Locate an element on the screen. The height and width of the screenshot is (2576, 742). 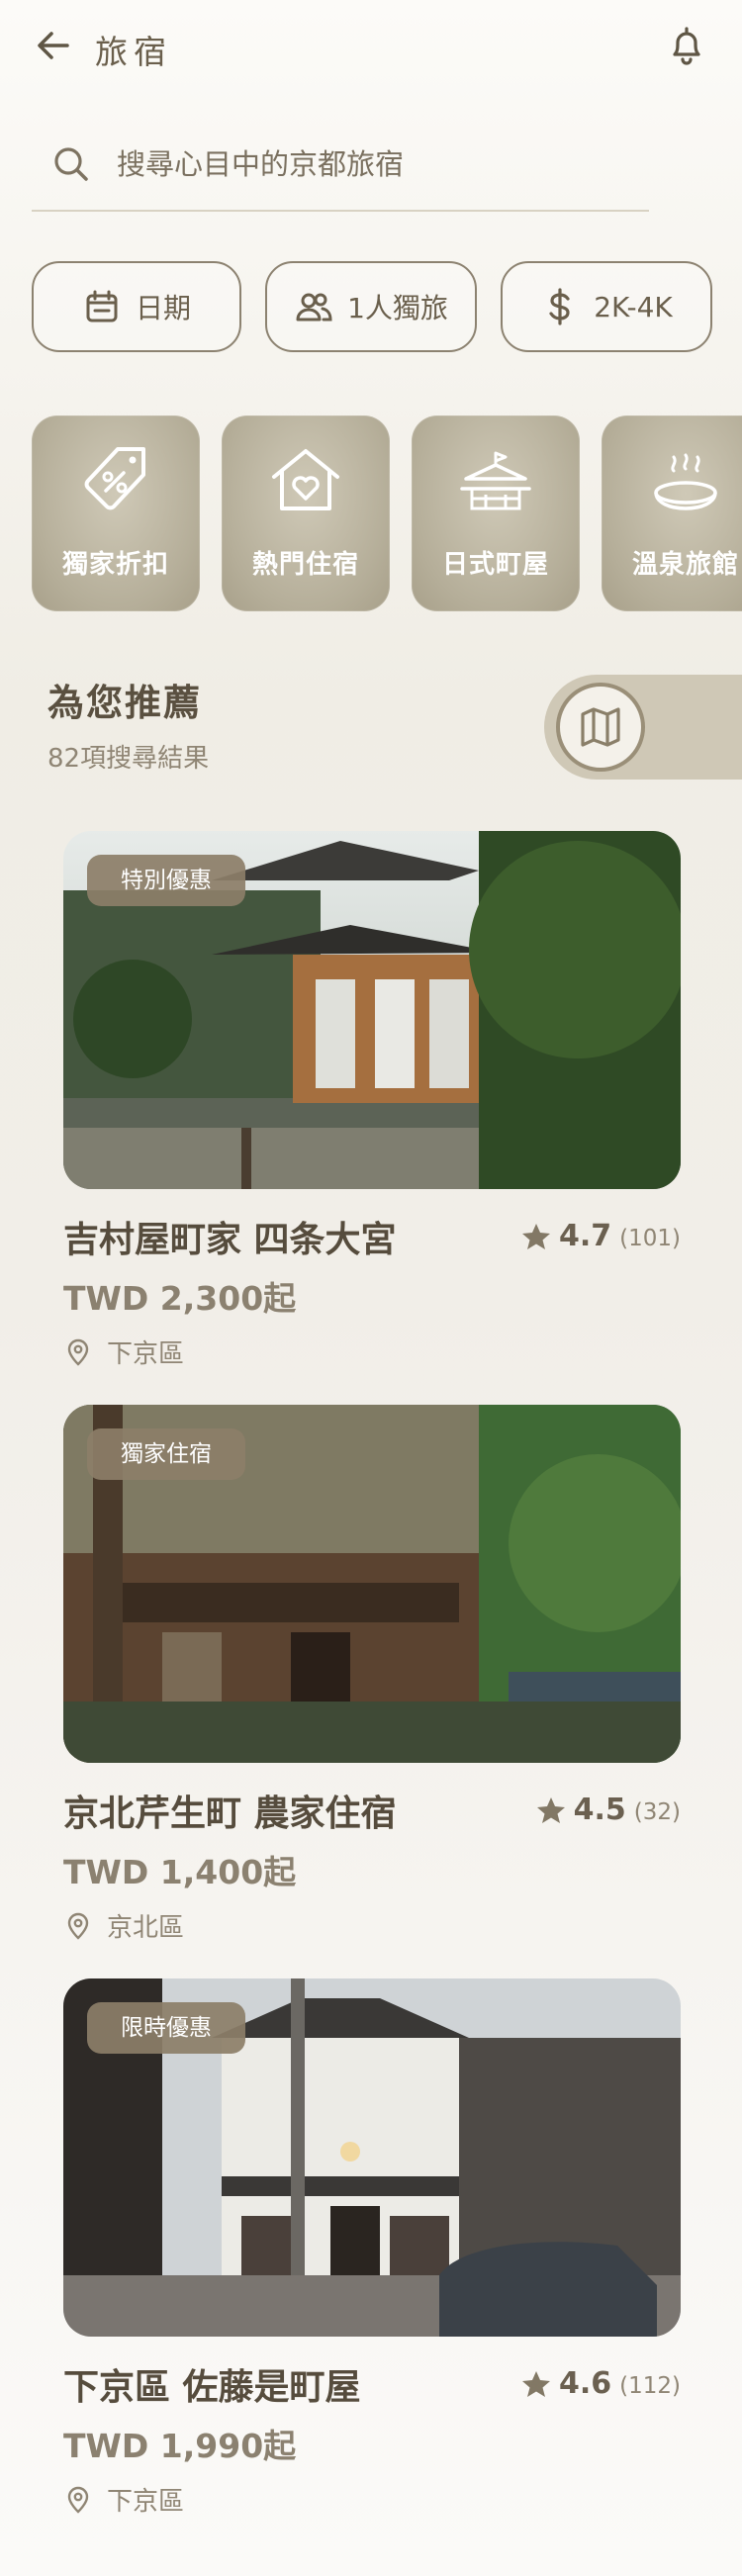
map-button is located at coordinates (600, 728).